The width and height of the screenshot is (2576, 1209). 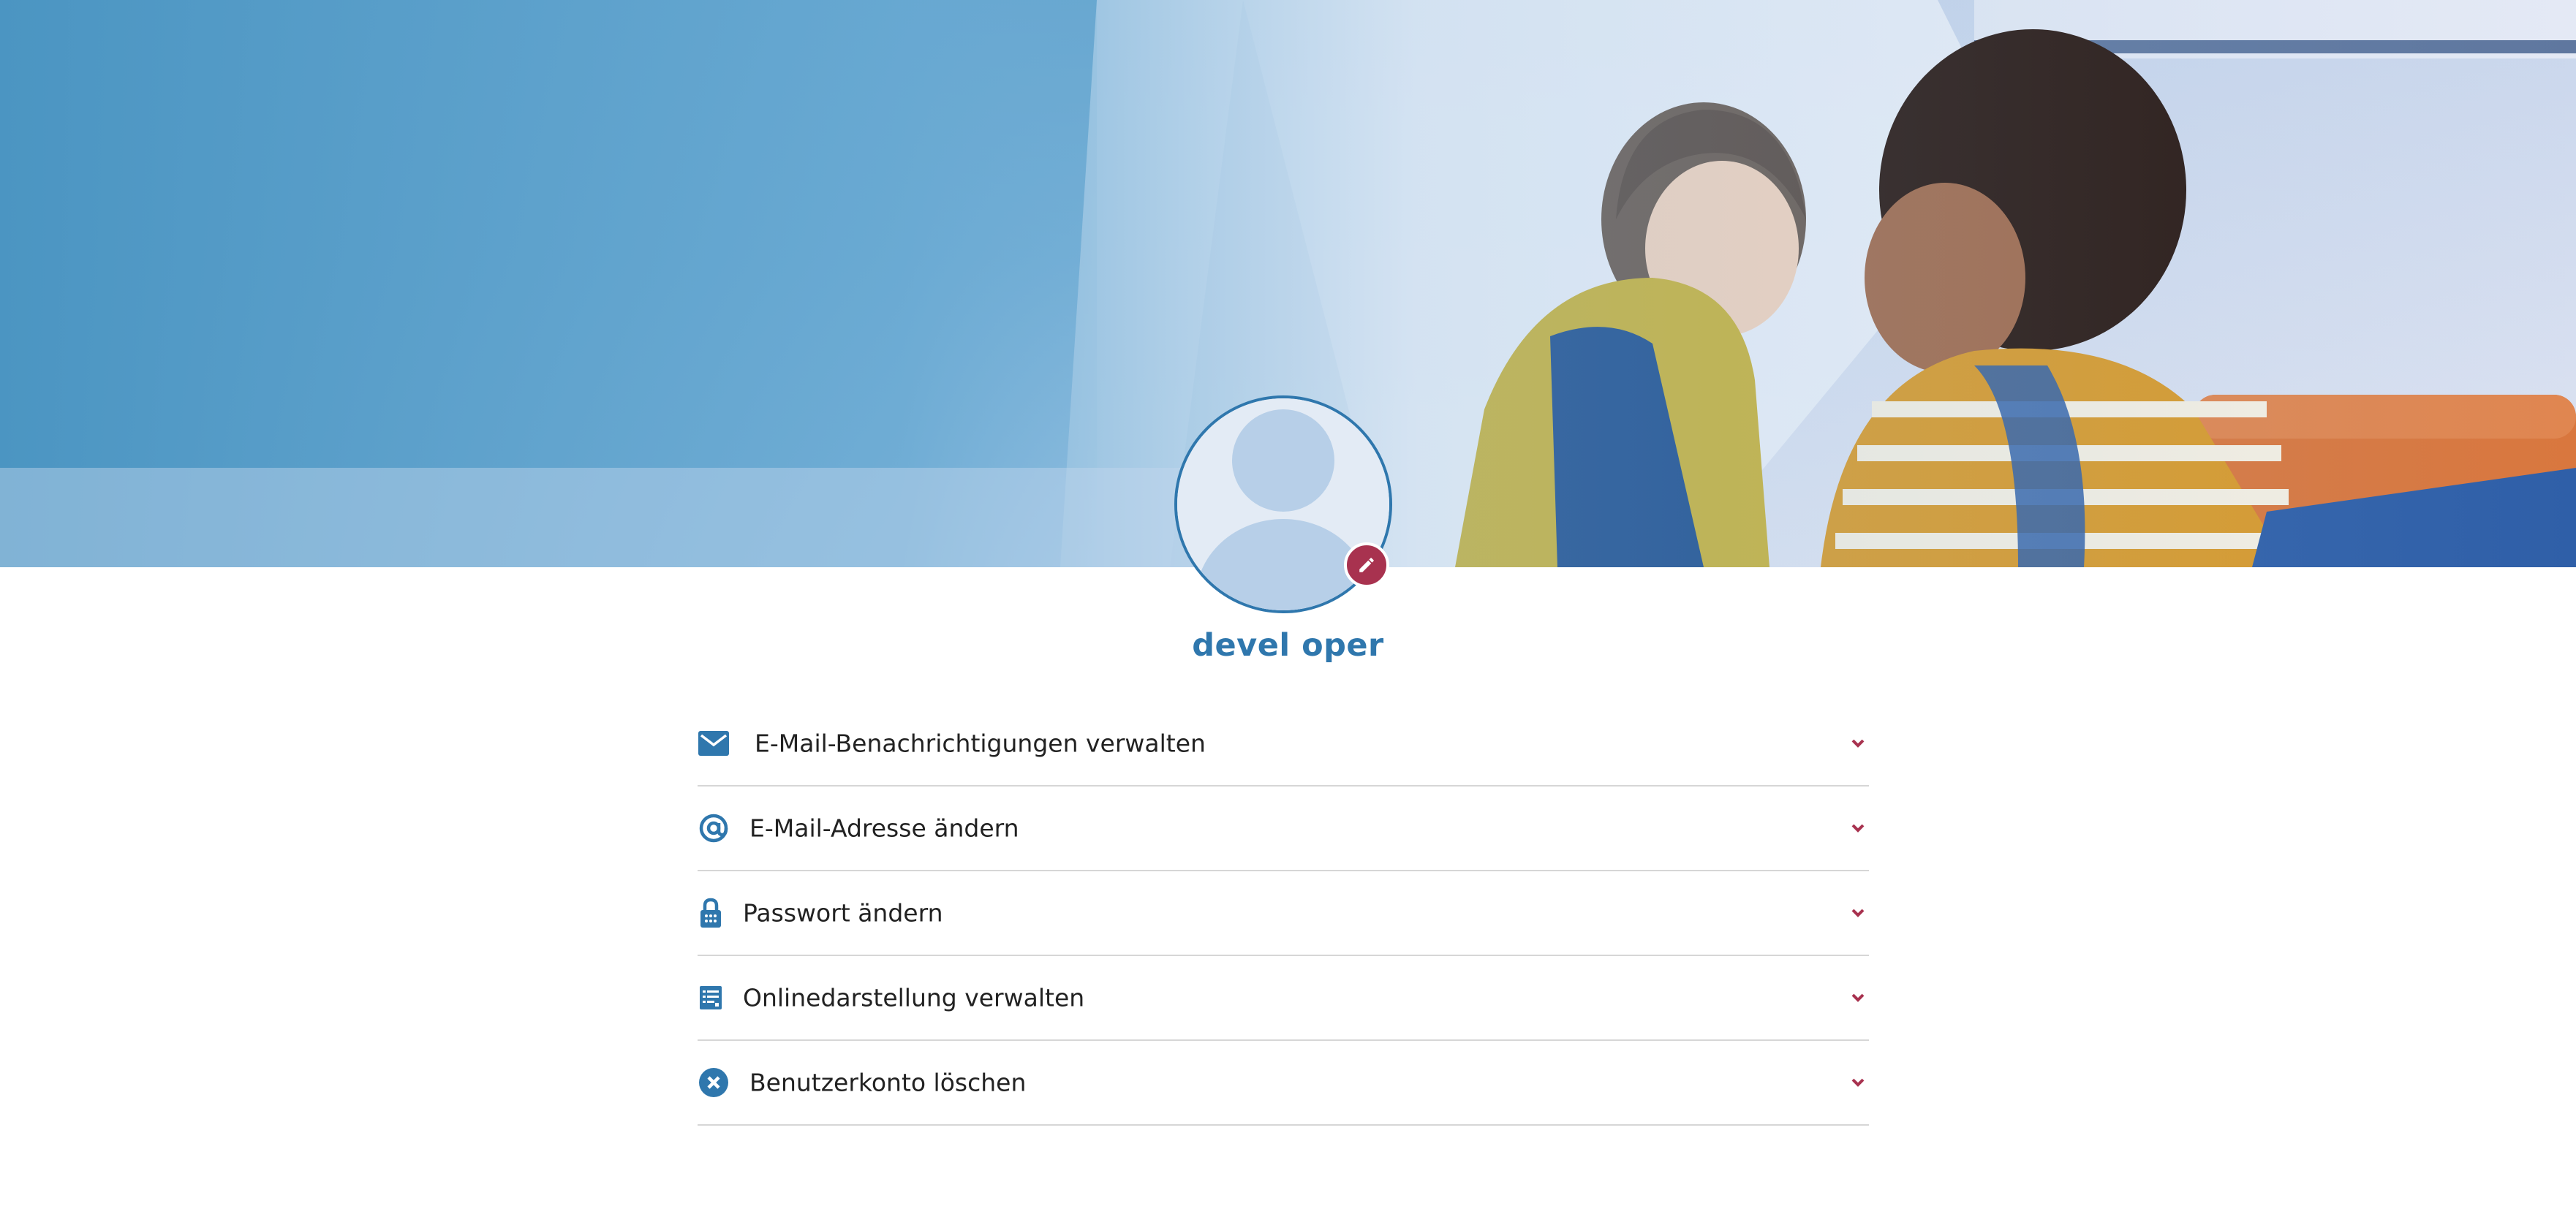 What do you see at coordinates (1283, 744) in the screenshot?
I see `accordion-item-email-notifications: E-Mail-Benachrichtigungen verwalten` at bounding box center [1283, 744].